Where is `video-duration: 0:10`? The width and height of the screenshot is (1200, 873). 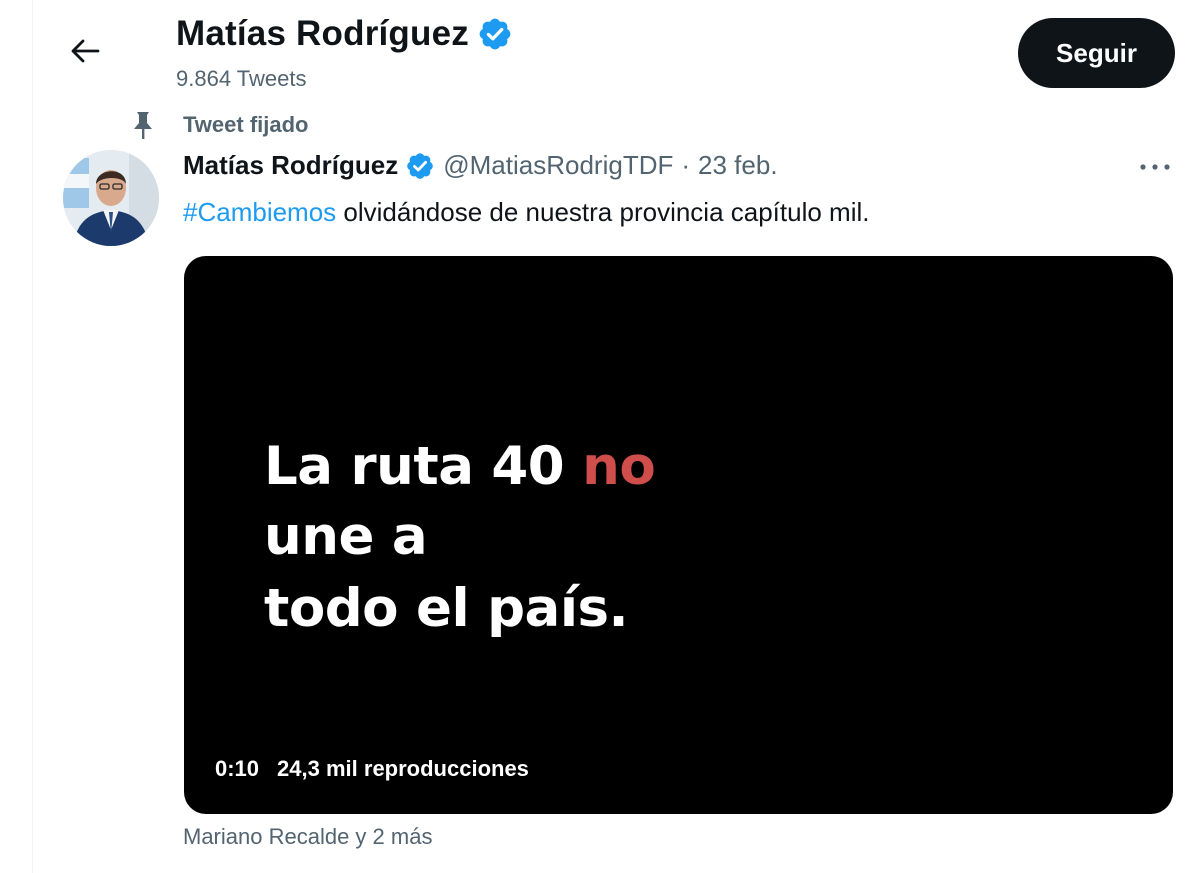 video-duration: 0:10 is located at coordinates (237, 768).